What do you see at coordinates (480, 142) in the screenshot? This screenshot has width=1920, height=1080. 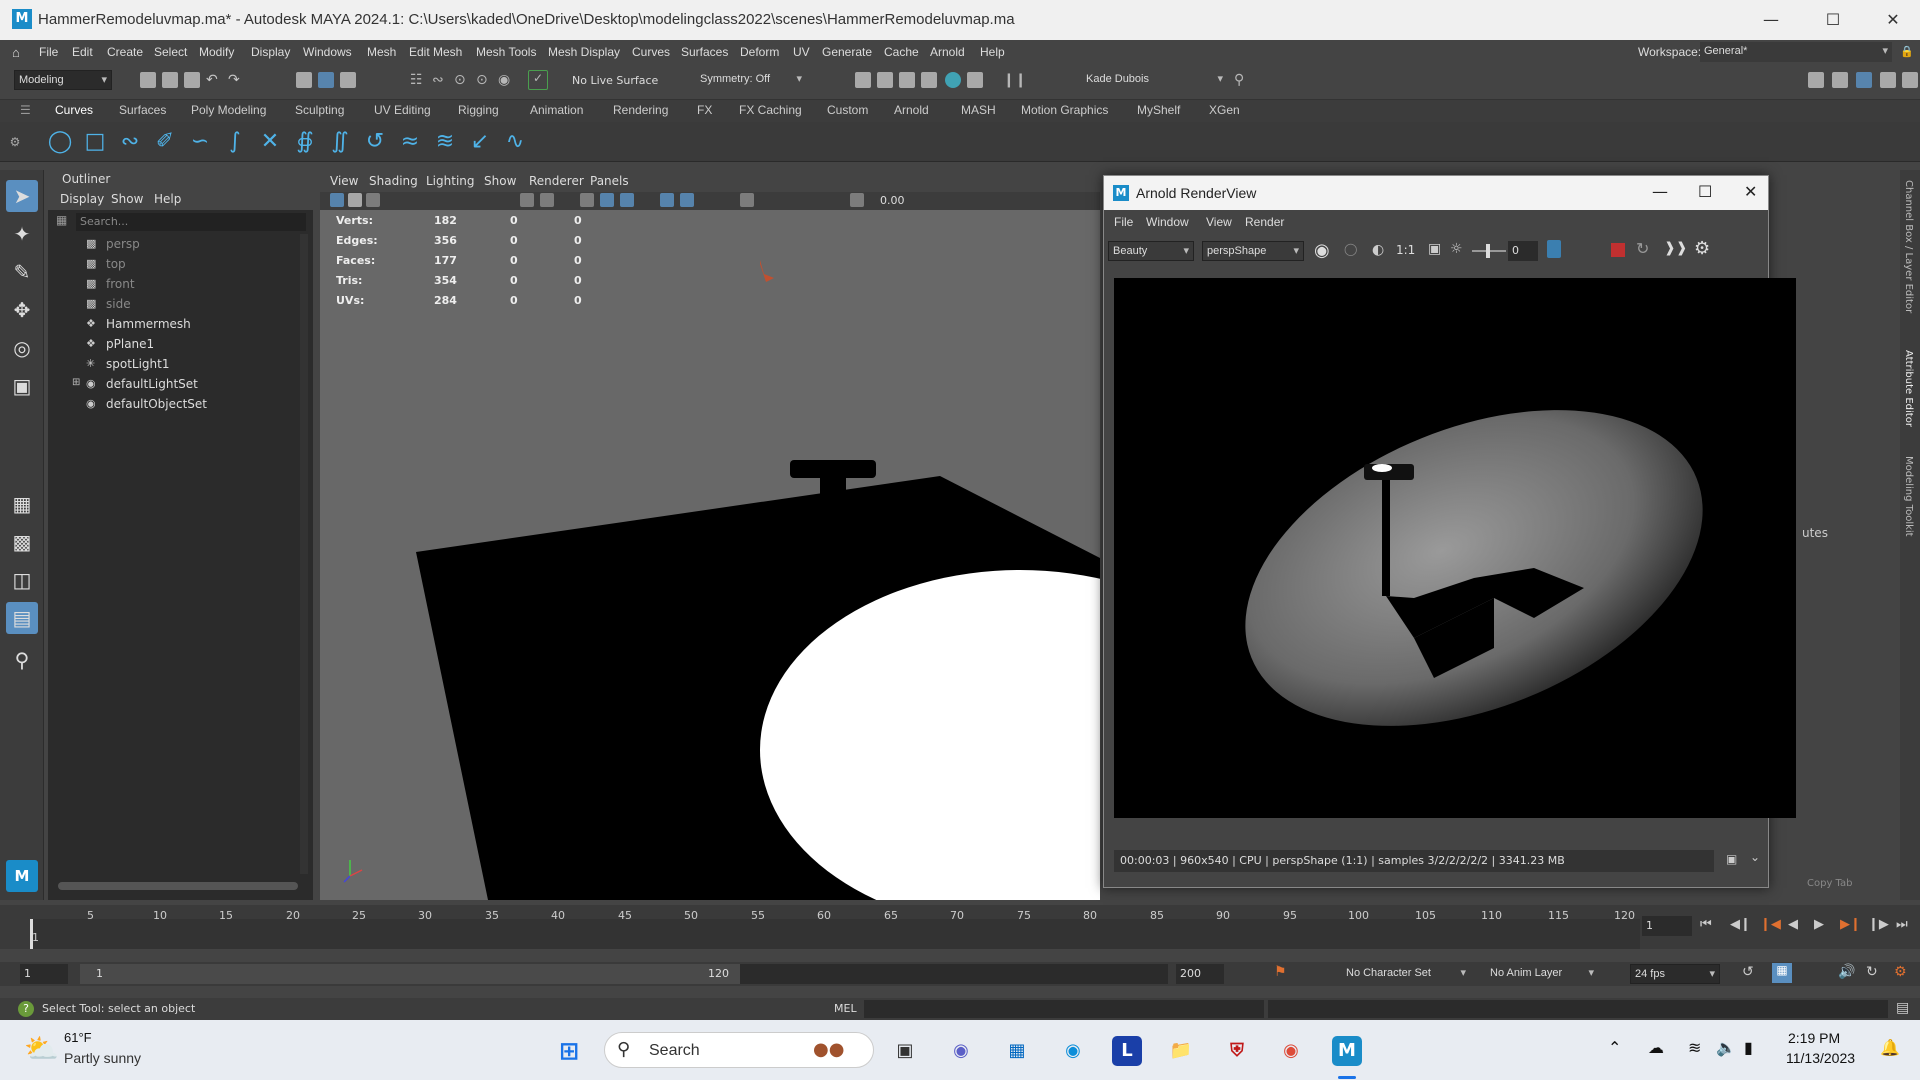 I see `reverse-curve-icon: ↙` at bounding box center [480, 142].